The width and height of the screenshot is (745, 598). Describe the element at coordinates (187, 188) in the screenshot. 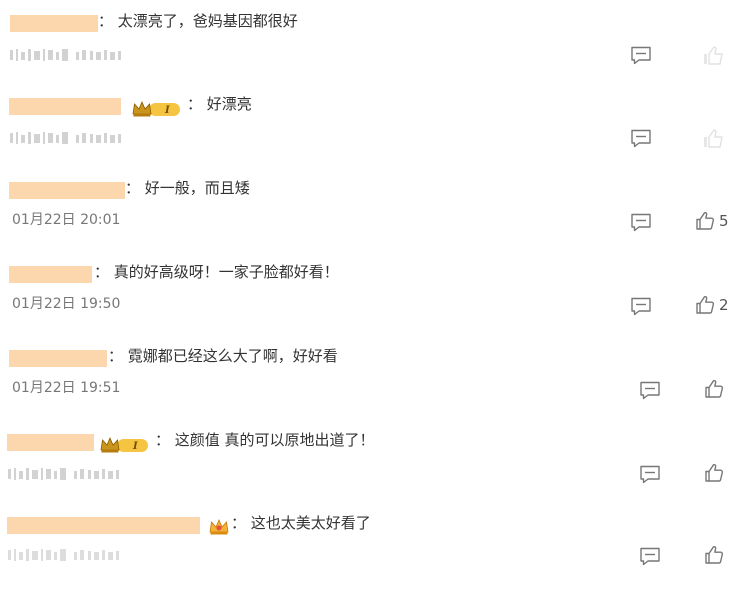

I see `comment-text: ： 好一般，而且矮` at that location.